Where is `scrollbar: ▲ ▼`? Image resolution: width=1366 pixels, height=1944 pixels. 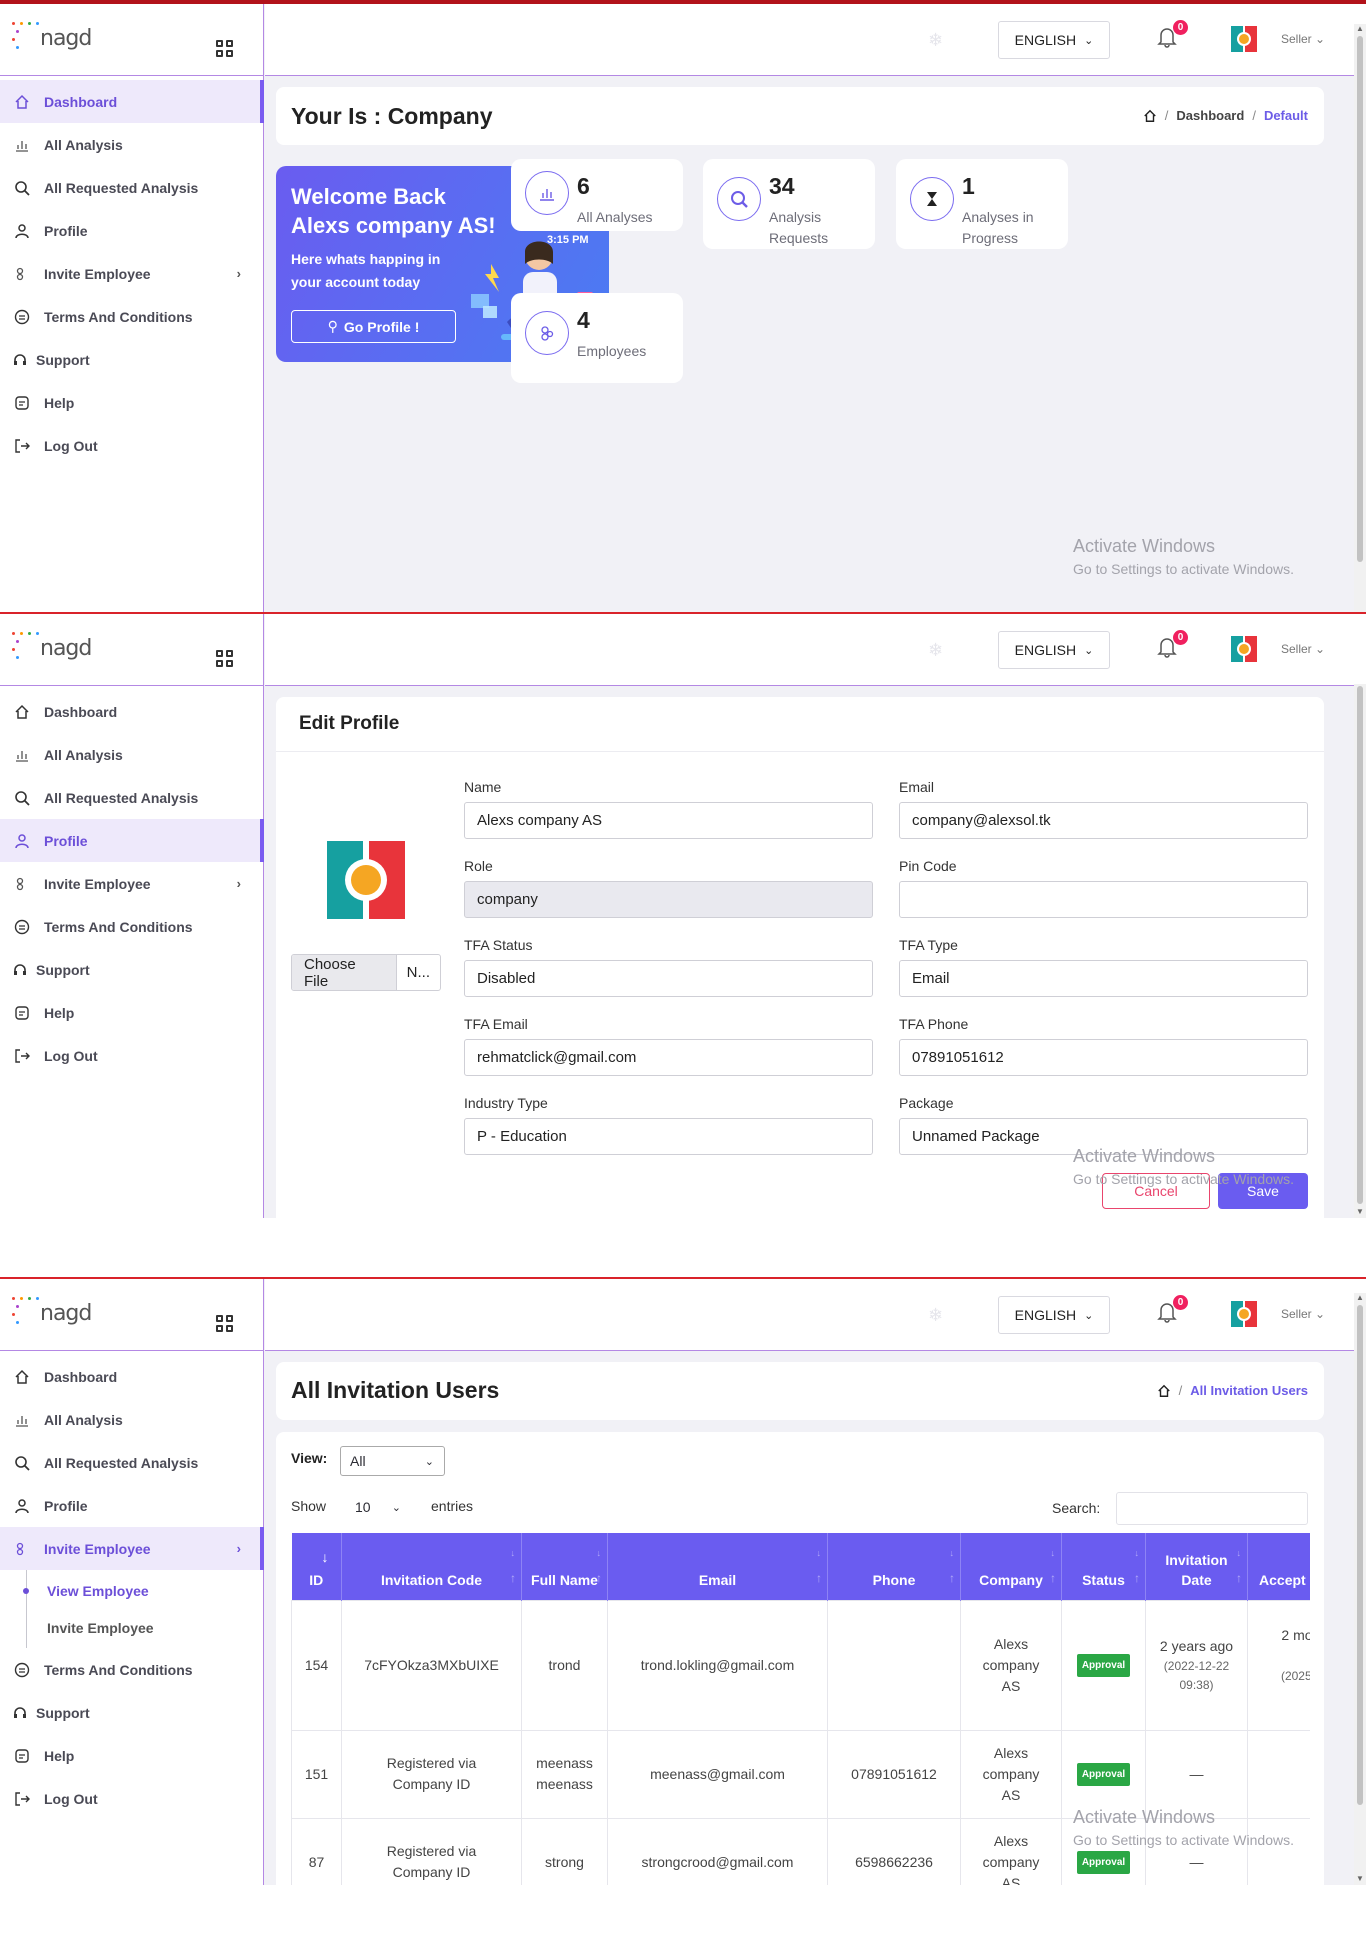 scrollbar: ▲ ▼ is located at coordinates (1360, 1589).